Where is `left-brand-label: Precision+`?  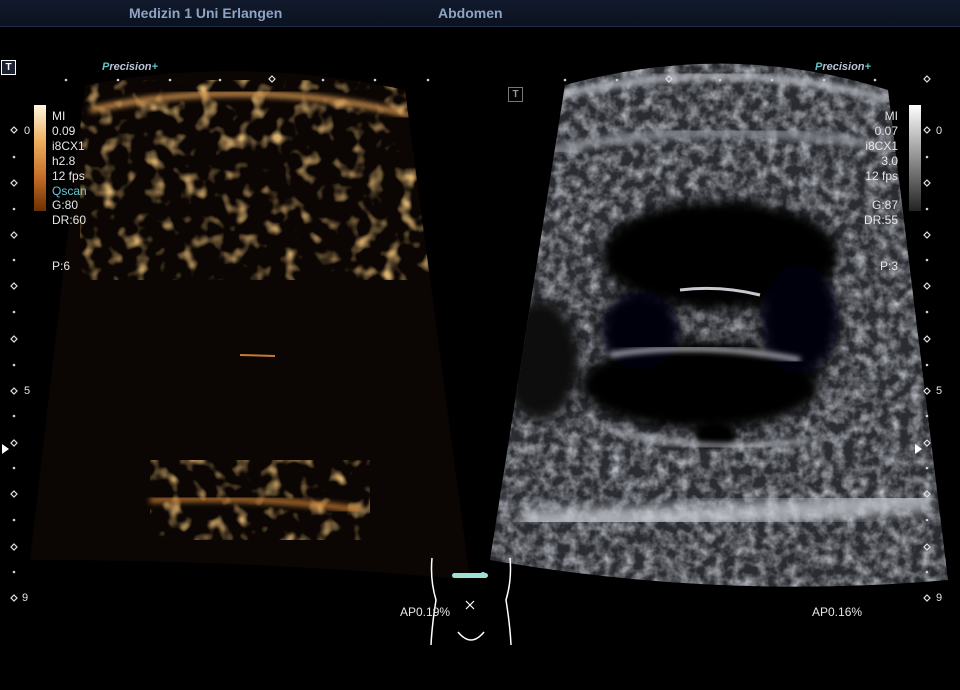 left-brand-label: Precision+ is located at coordinates (130, 67).